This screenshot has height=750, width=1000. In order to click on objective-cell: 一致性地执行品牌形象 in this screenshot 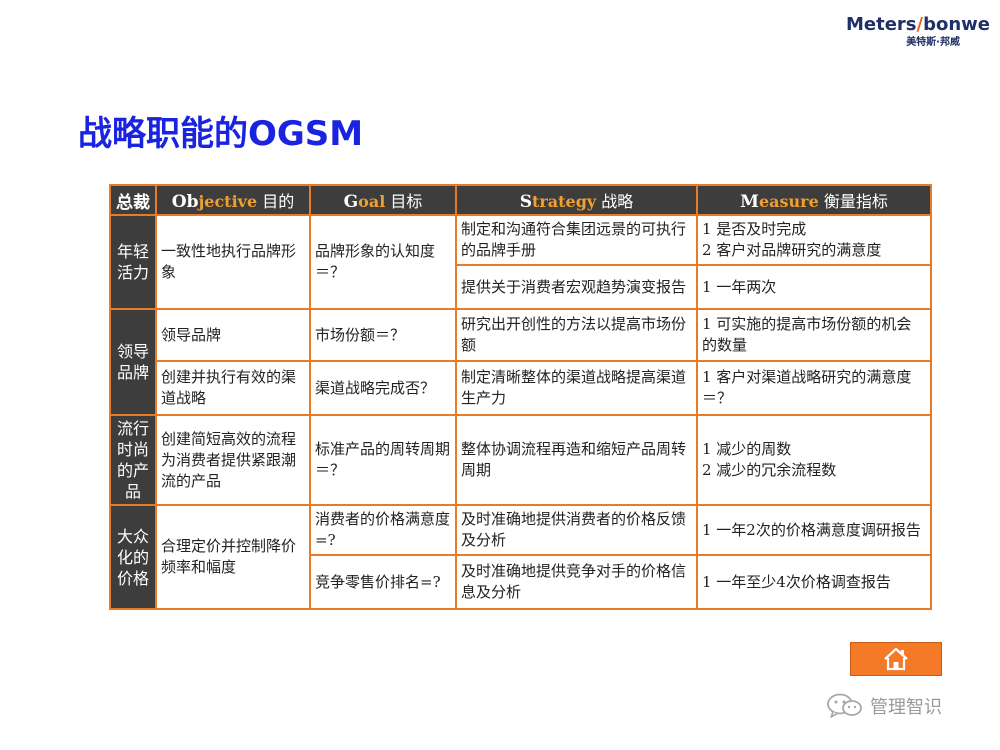, I will do `click(233, 262)`.